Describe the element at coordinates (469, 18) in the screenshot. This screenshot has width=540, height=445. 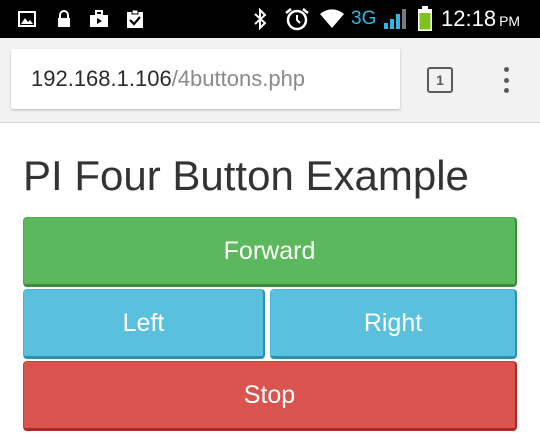
I see `clock-time: 12:18` at that location.